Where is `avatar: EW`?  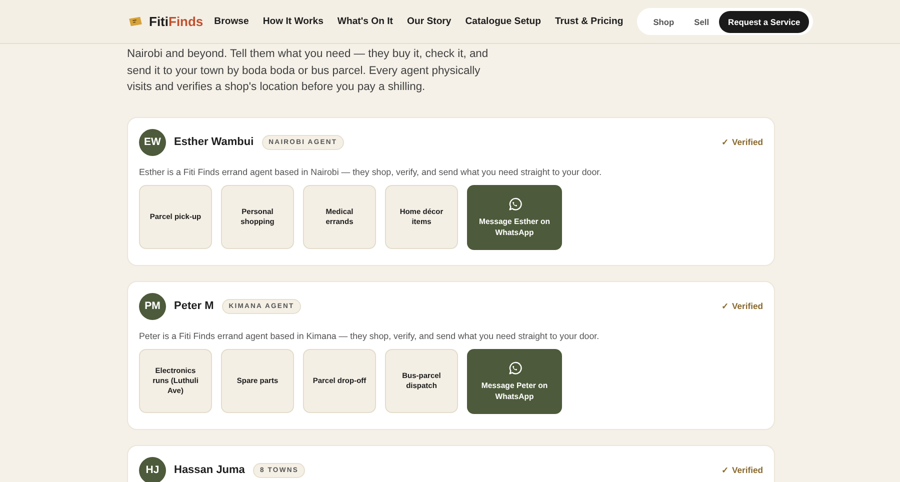 avatar: EW is located at coordinates (152, 142).